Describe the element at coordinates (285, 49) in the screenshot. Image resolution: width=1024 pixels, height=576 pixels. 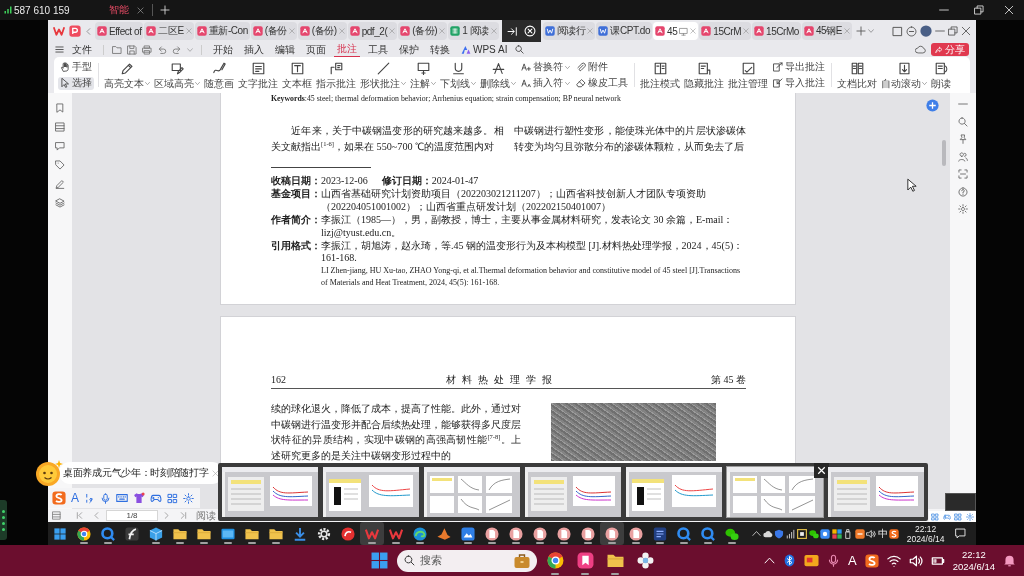
I see `menu-tab: 编辑` at that location.